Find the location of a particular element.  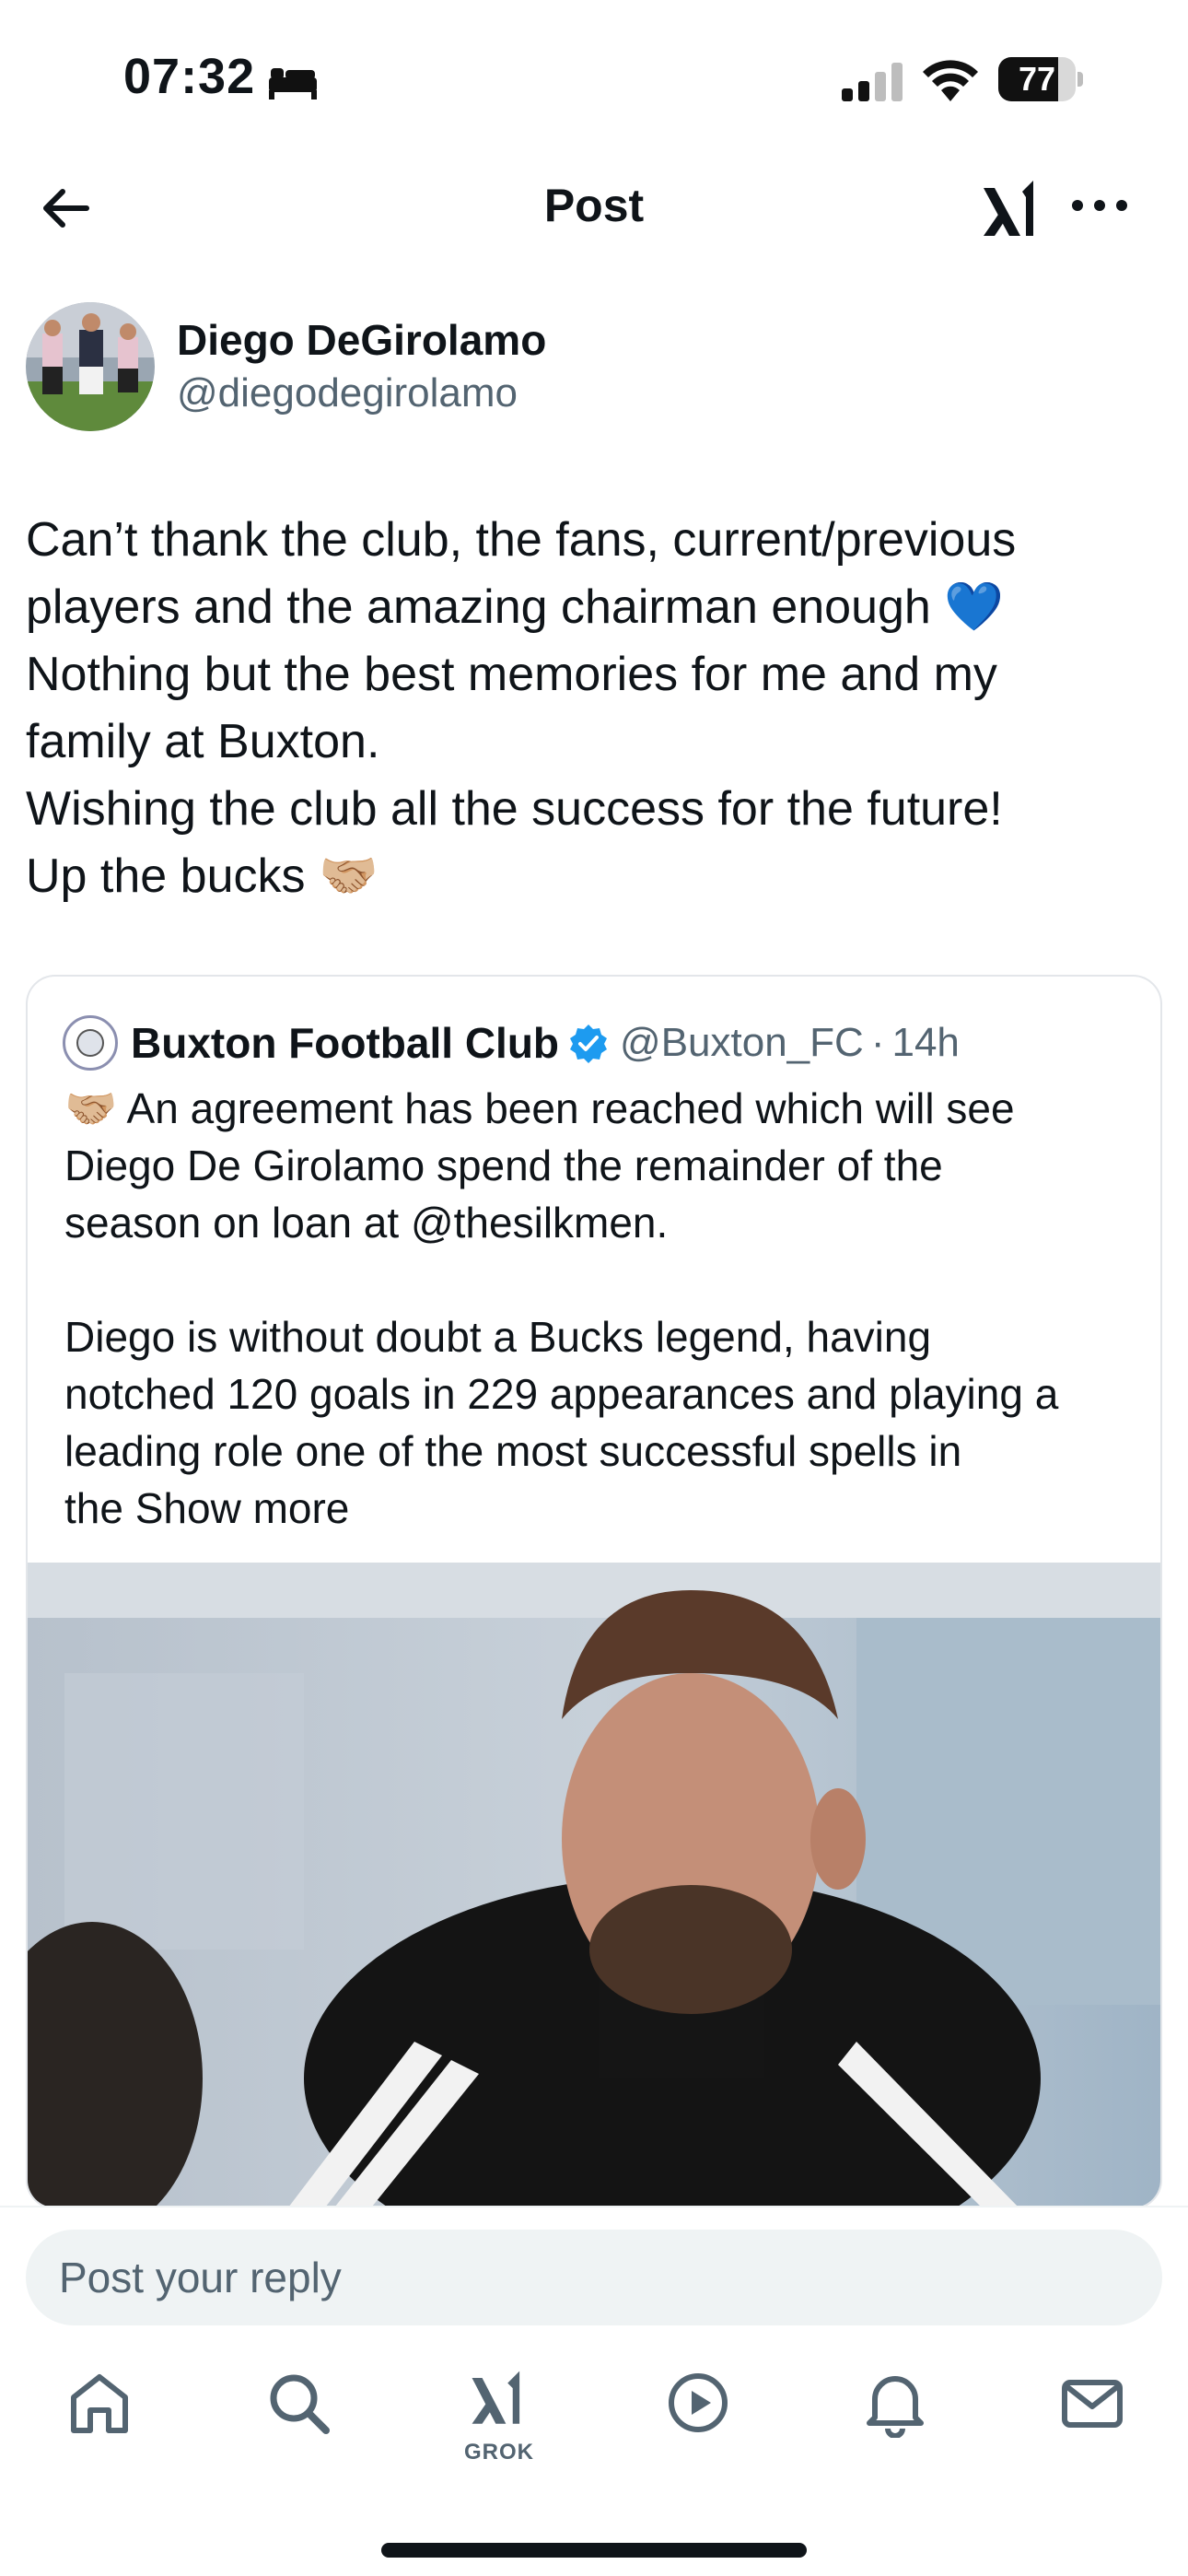

xai-logo-icon is located at coordinates (1013, 208).